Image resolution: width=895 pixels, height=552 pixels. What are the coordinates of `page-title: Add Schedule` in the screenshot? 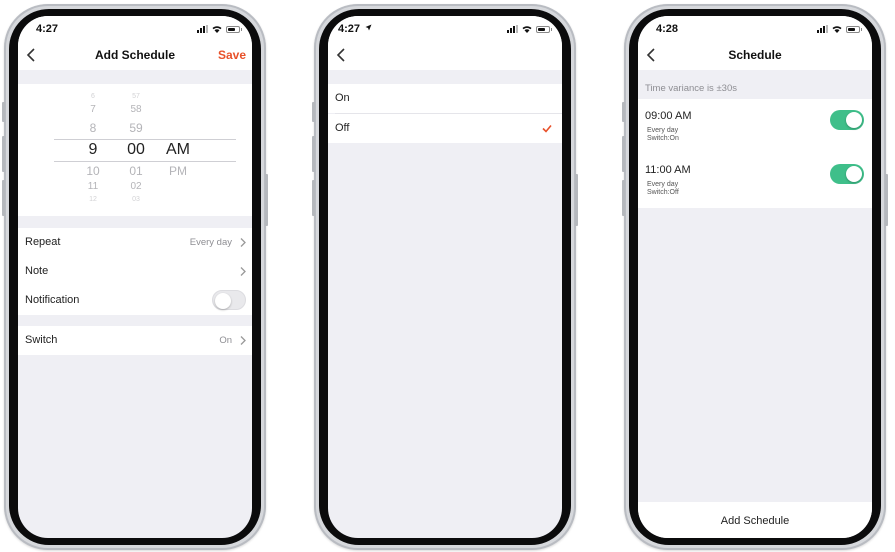 It's located at (134, 55).